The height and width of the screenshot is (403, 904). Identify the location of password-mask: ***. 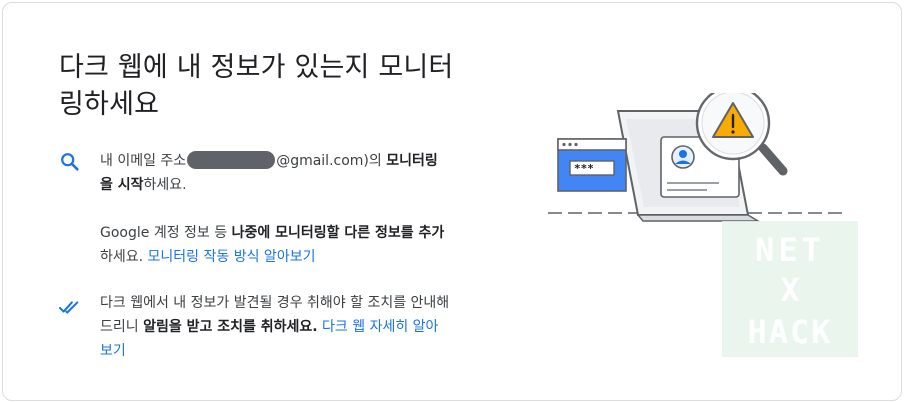
(584, 168).